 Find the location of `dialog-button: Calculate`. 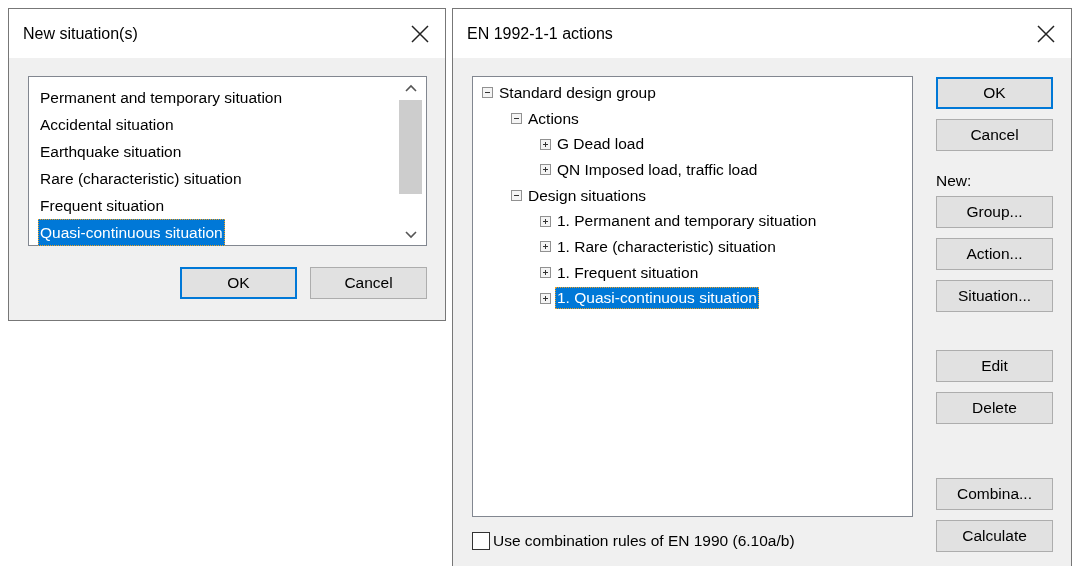

dialog-button: Calculate is located at coordinates (994, 536).